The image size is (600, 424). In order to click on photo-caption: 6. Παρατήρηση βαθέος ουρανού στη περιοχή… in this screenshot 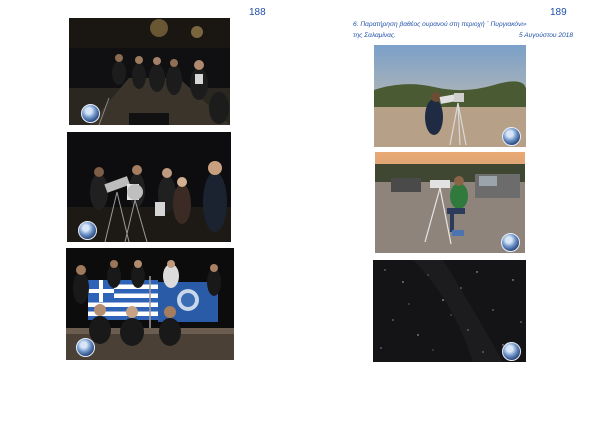, I will do `click(463, 30)`.